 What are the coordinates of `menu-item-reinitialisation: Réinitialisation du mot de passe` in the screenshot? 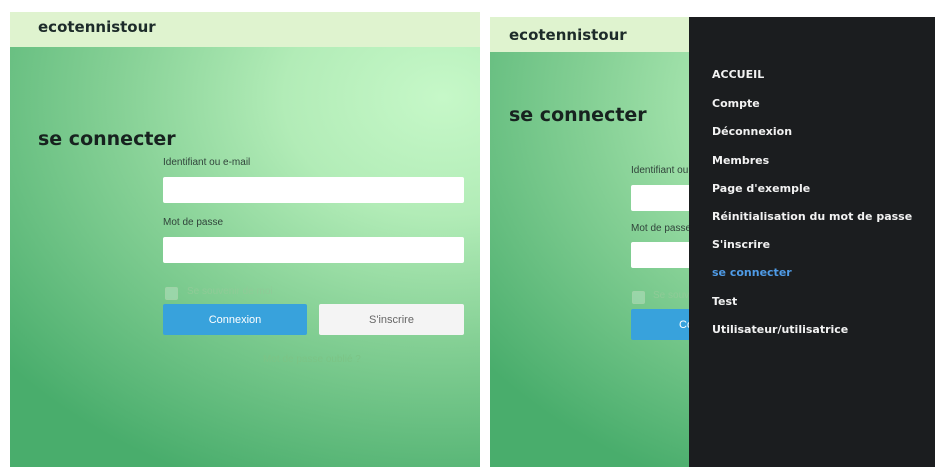 It's located at (812, 216).